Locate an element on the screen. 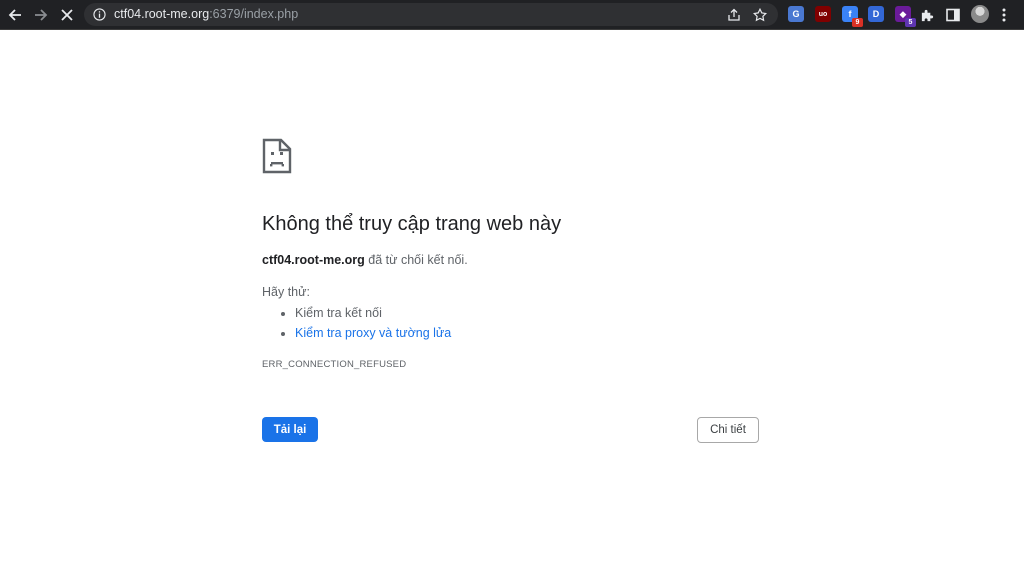 Image resolution: width=1024 pixels, height=561 pixels. extension-3-icon: f 9 is located at coordinates (852, 16).